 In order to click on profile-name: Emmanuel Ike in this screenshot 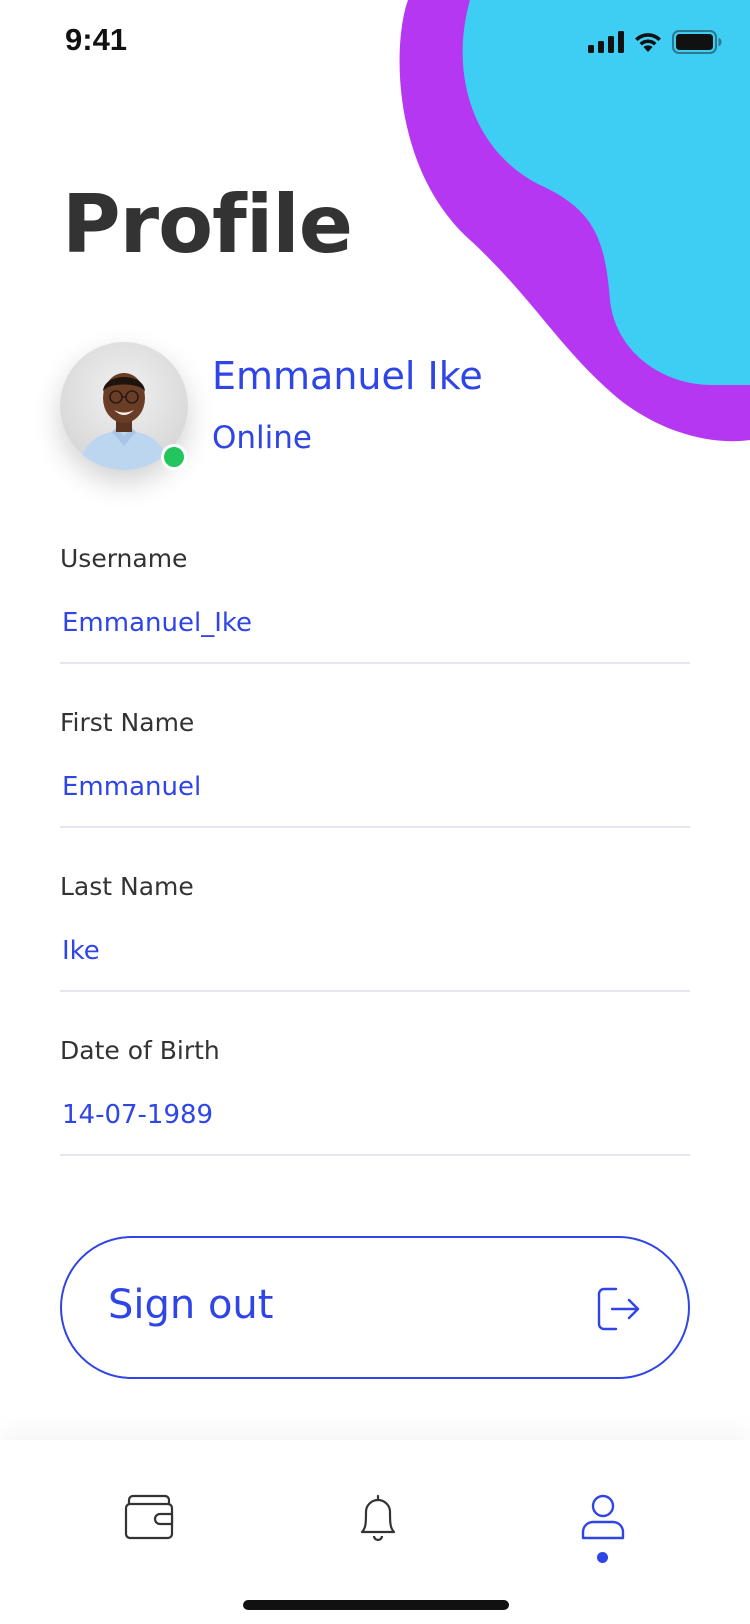, I will do `click(347, 376)`.